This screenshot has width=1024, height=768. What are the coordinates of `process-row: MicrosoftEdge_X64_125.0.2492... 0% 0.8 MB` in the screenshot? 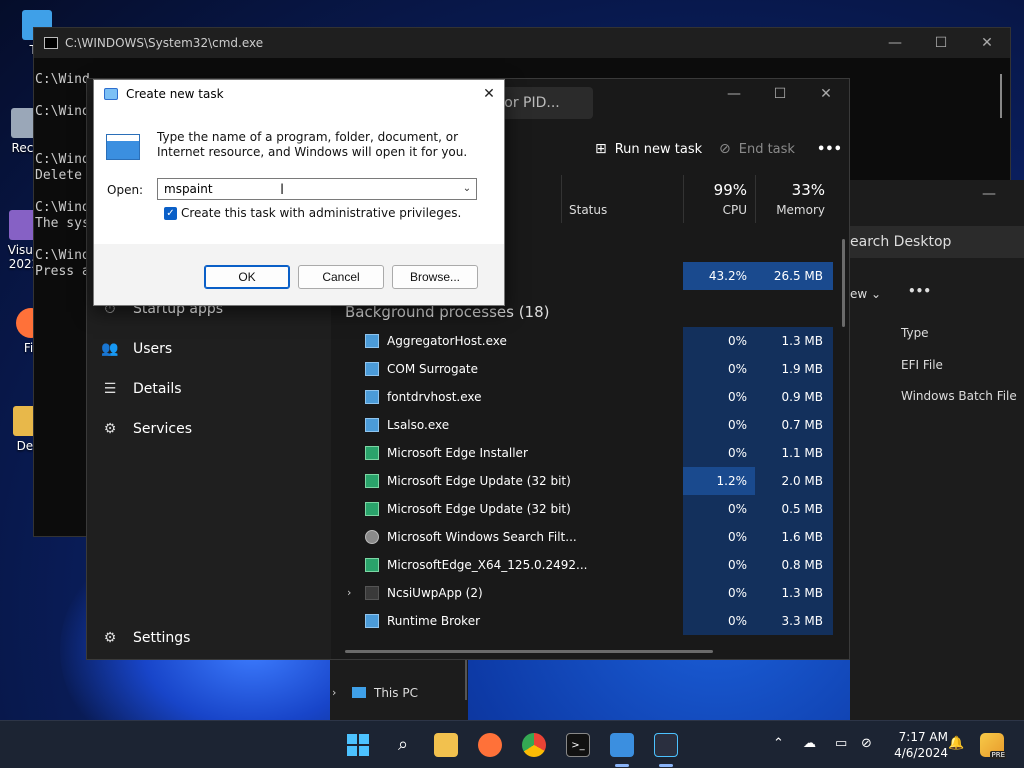 It's located at (582, 565).